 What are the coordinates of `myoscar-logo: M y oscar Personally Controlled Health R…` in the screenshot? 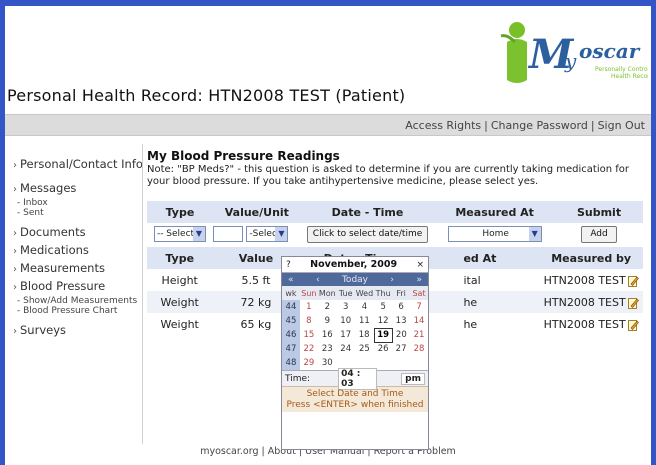 It's located at (570, 53).